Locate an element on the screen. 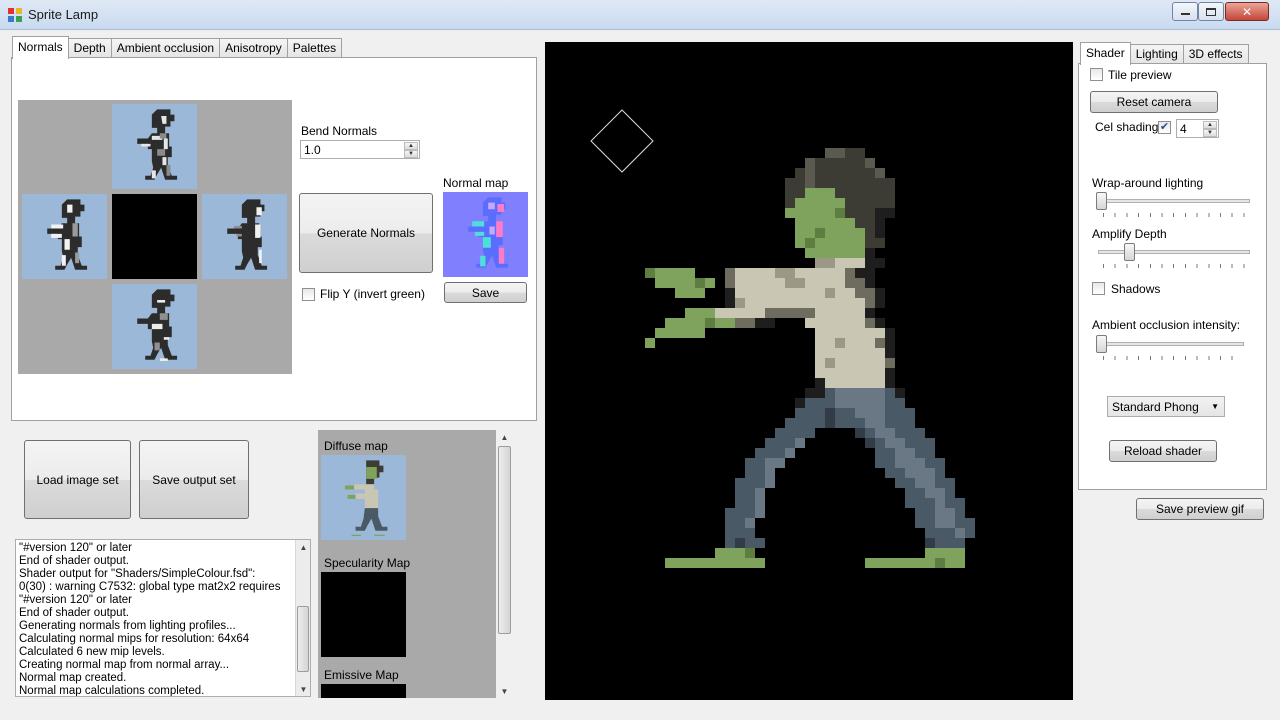 The height and width of the screenshot is (720, 1280). specularity-map-preview is located at coordinates (363, 614).